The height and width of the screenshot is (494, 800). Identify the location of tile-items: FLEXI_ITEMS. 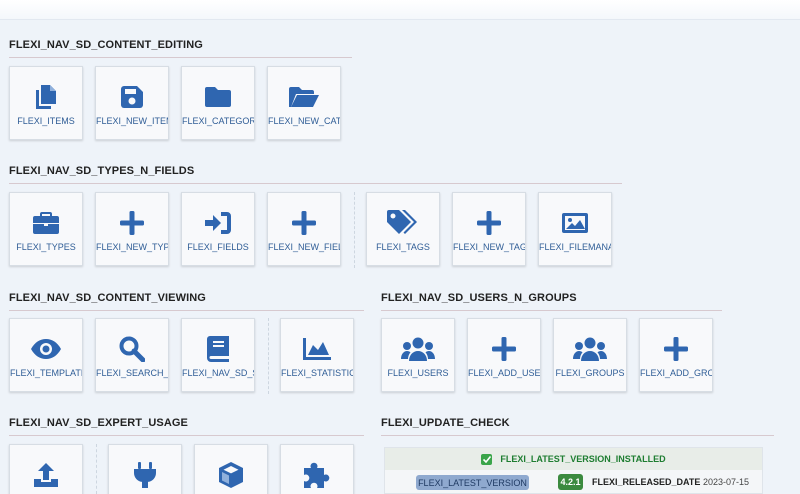
(46, 103).